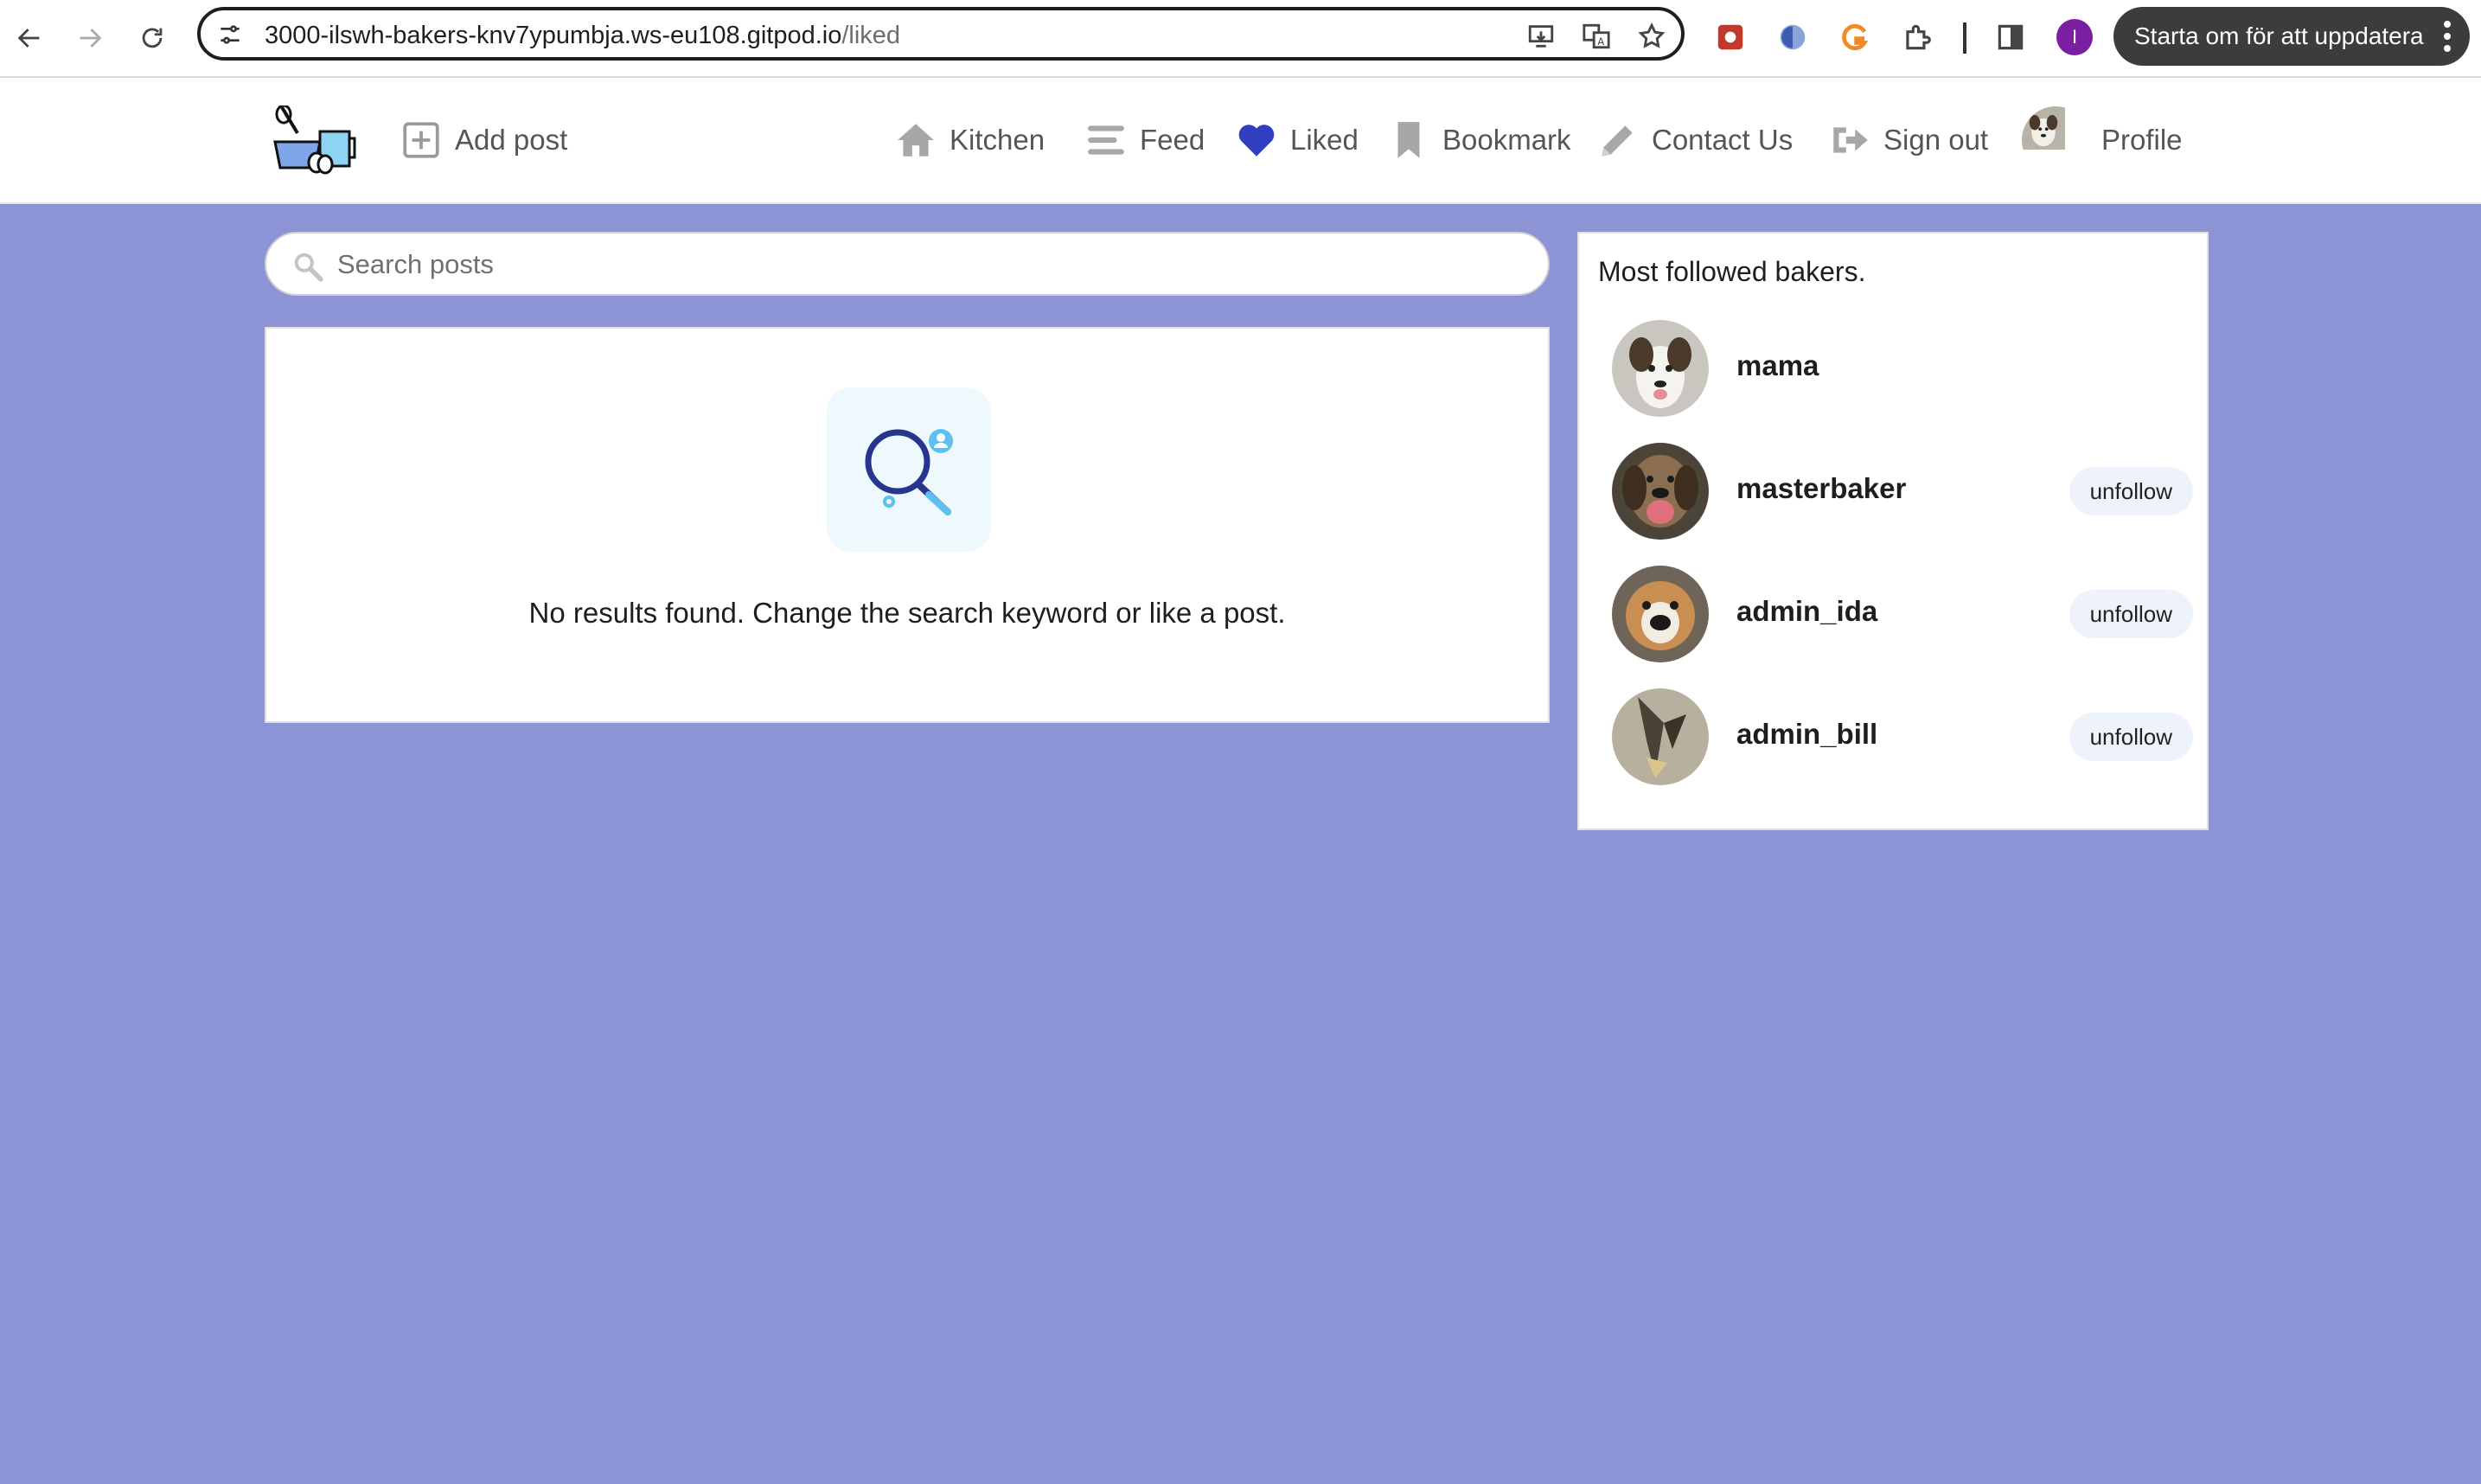  What do you see at coordinates (230, 35) in the screenshot?
I see `site-settings-icon` at bounding box center [230, 35].